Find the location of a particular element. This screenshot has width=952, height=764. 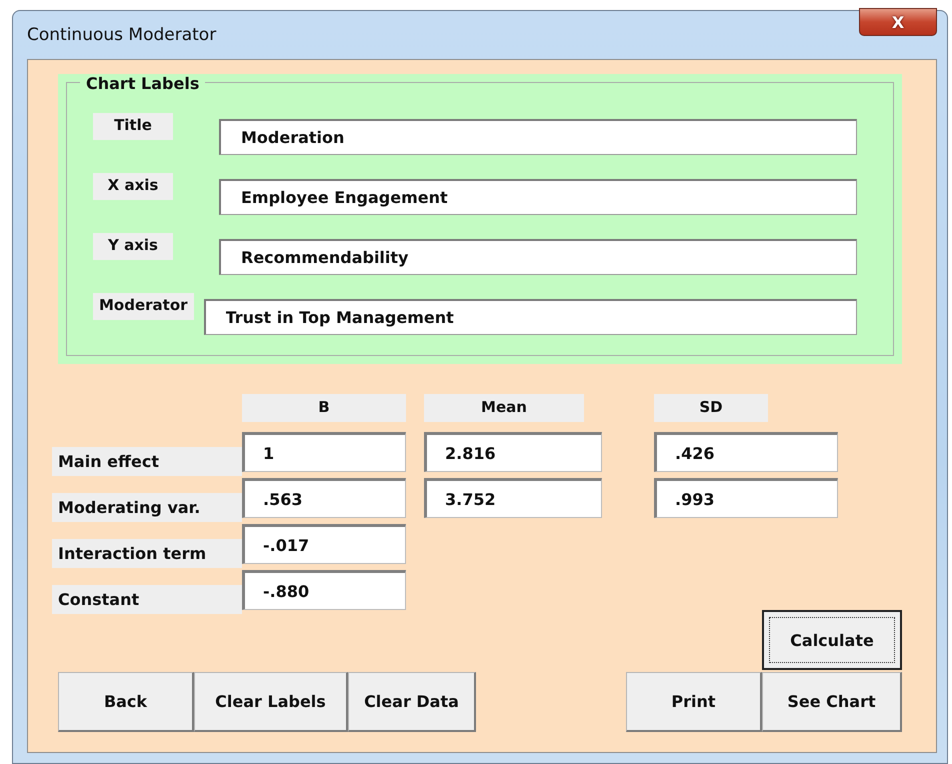

field-label: X axis is located at coordinates (133, 186).